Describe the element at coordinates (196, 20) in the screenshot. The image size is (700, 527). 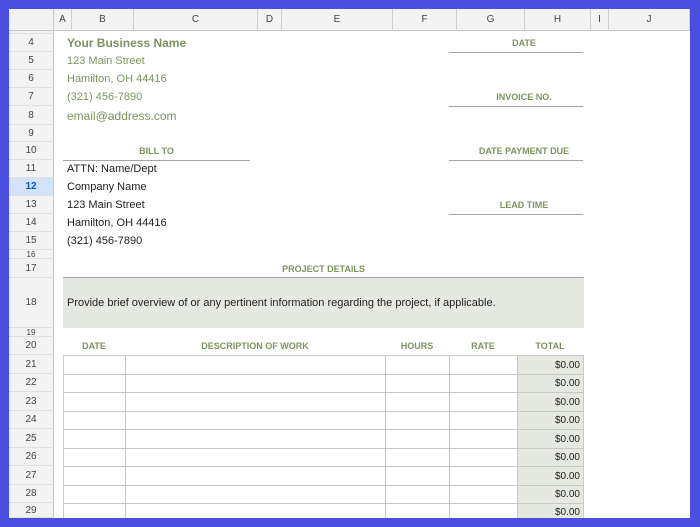
I see `column-header-c: C` at that location.